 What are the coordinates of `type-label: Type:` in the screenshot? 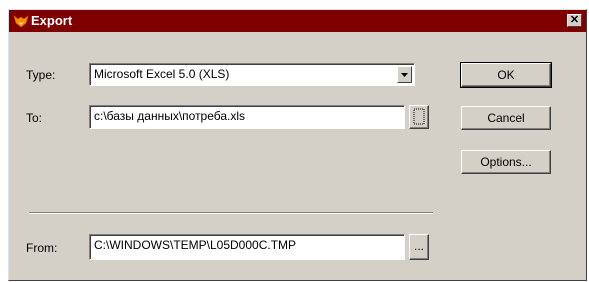 It's located at (41, 75).